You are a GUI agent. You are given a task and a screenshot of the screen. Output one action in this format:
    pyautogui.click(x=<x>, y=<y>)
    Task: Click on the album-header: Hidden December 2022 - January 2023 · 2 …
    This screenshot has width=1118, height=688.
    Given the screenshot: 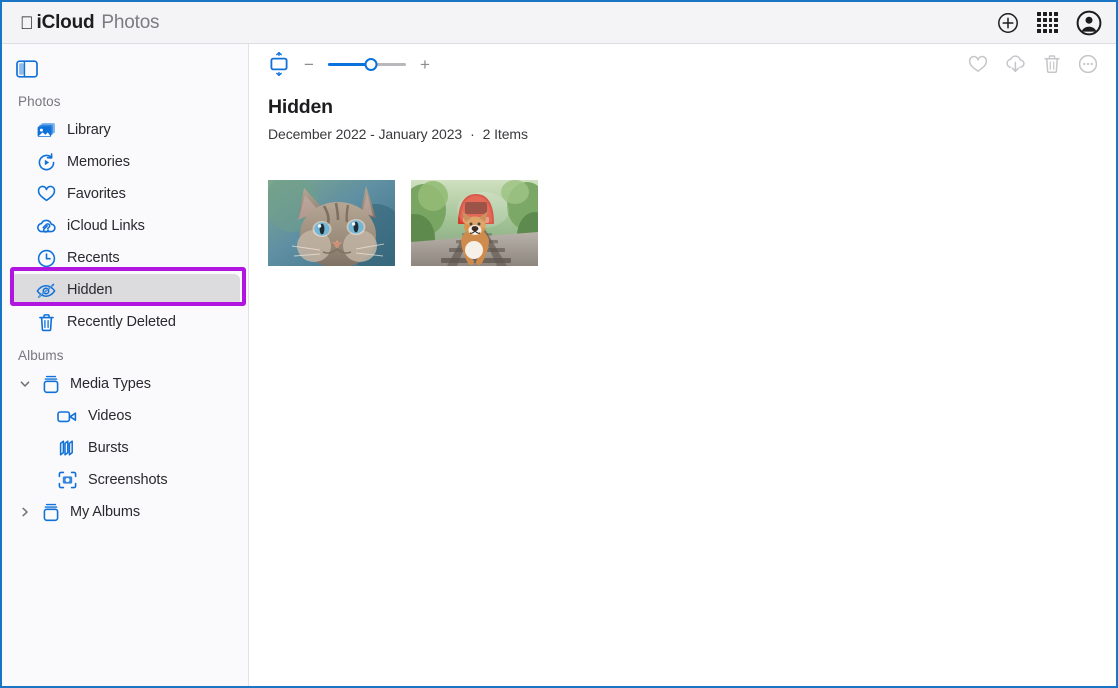 What is the action you would take?
    pyautogui.click(x=683, y=113)
    